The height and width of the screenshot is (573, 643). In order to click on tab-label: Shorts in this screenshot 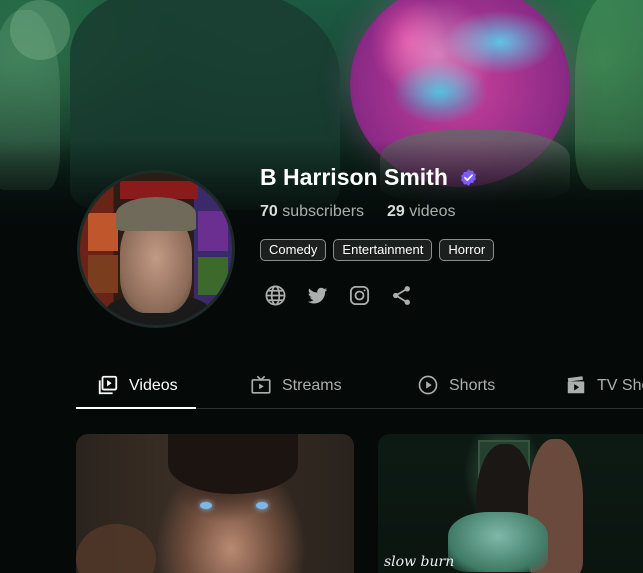, I will do `click(472, 385)`.